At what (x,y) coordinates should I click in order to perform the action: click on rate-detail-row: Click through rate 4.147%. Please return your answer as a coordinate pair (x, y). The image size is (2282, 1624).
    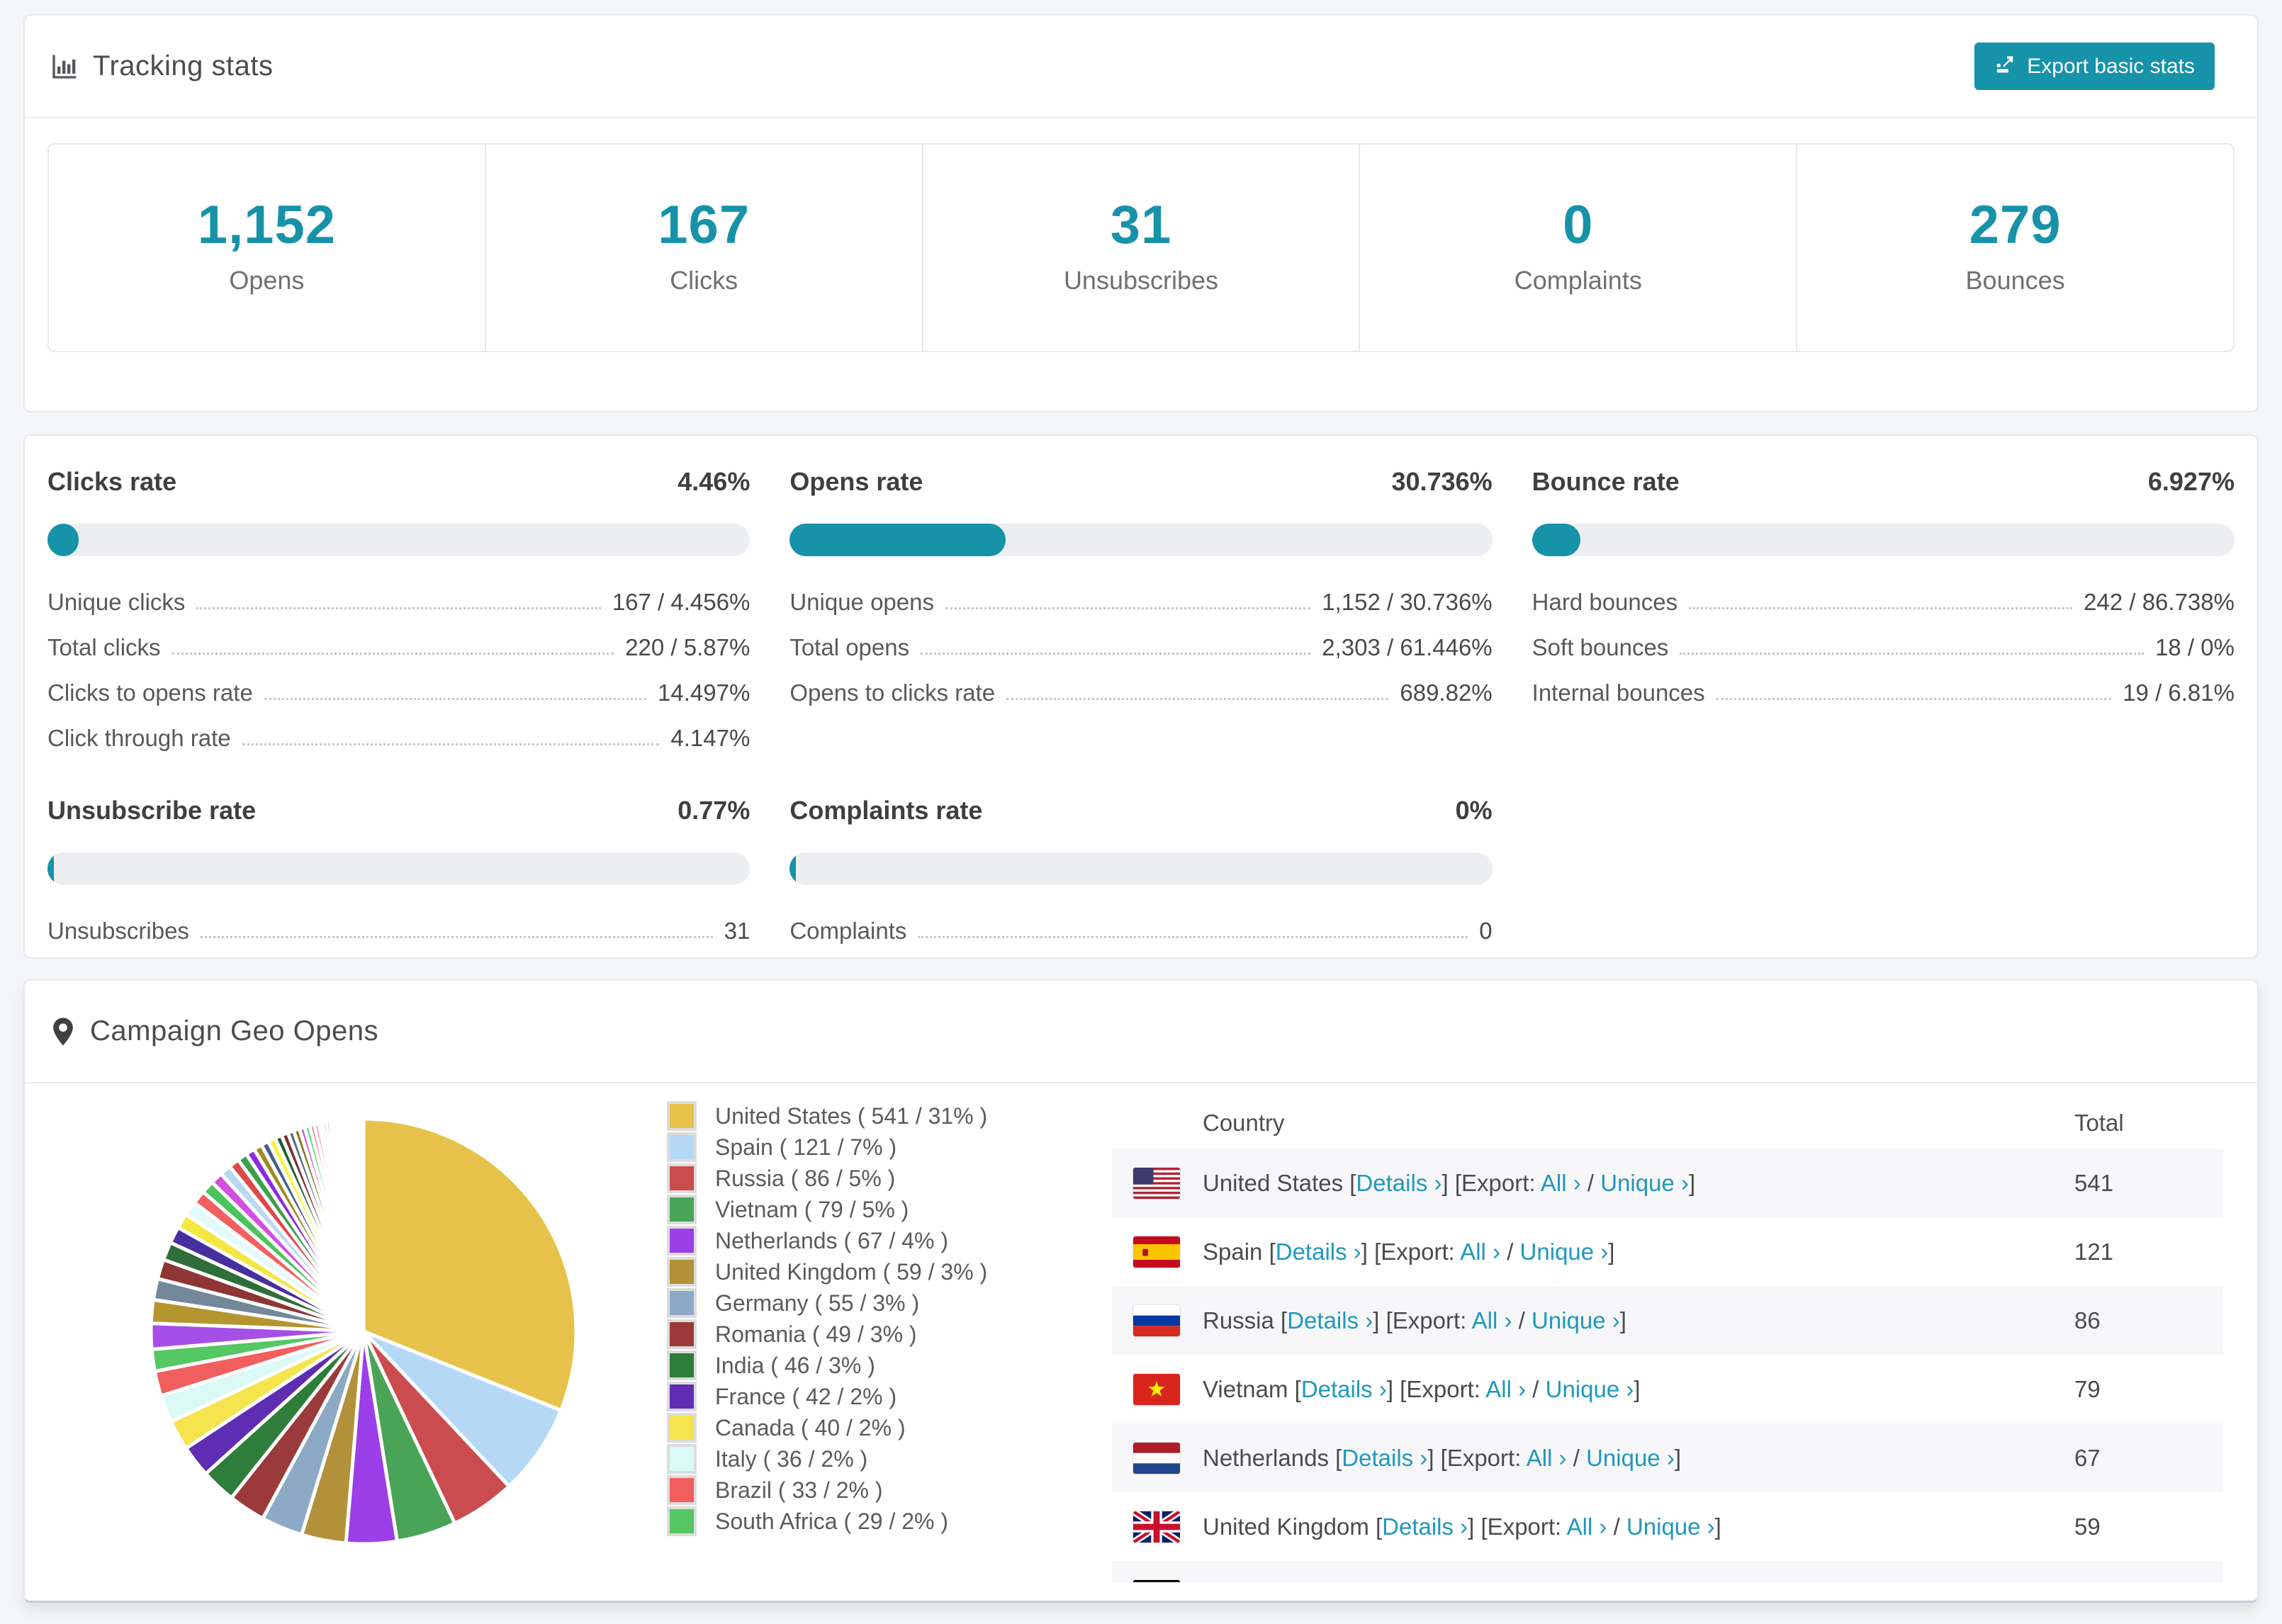
    Looking at the image, I should click on (399, 739).